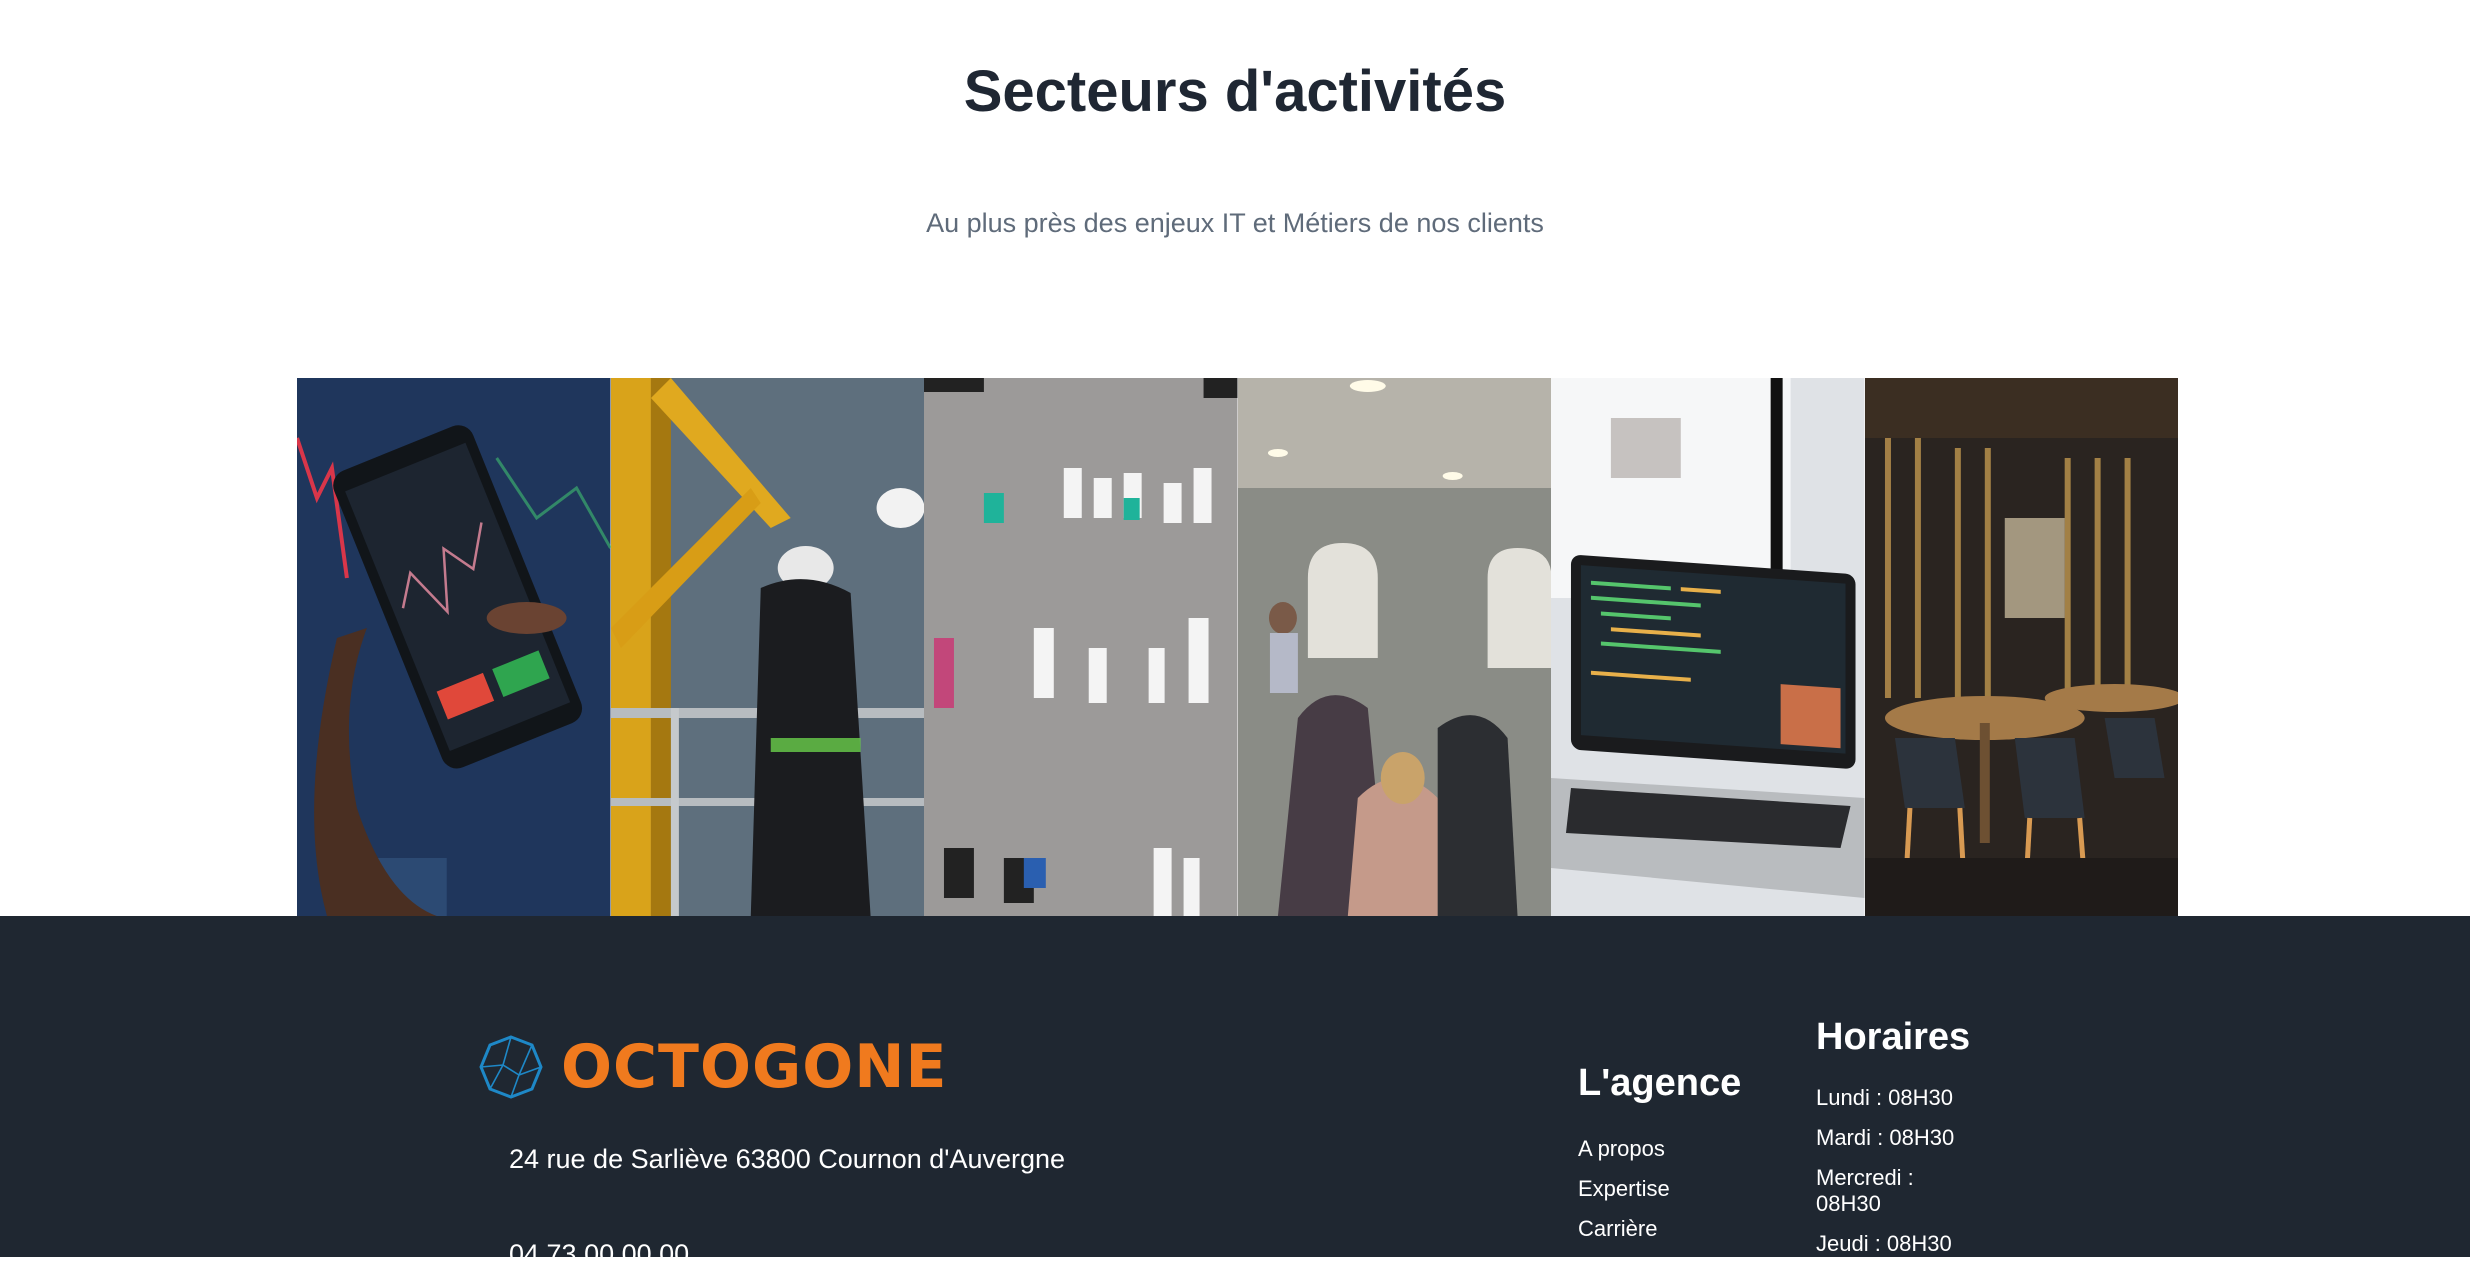 This screenshot has width=2470, height=1271. Describe the element at coordinates (754, 1067) in the screenshot. I see `brand-name: OCTOGONE` at that location.